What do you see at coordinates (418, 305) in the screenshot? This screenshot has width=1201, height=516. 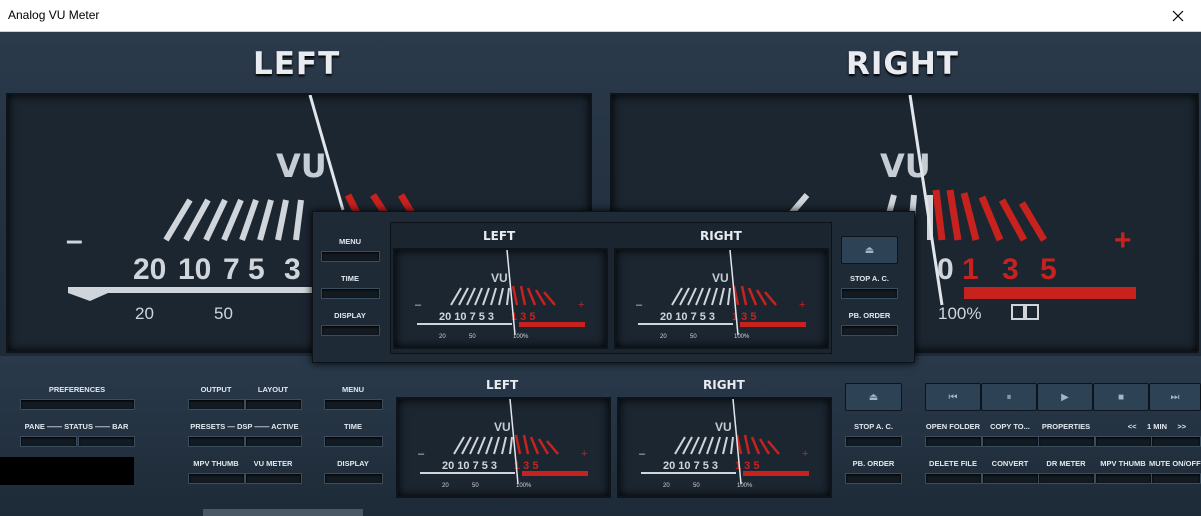 I see `minus-sign: –` at bounding box center [418, 305].